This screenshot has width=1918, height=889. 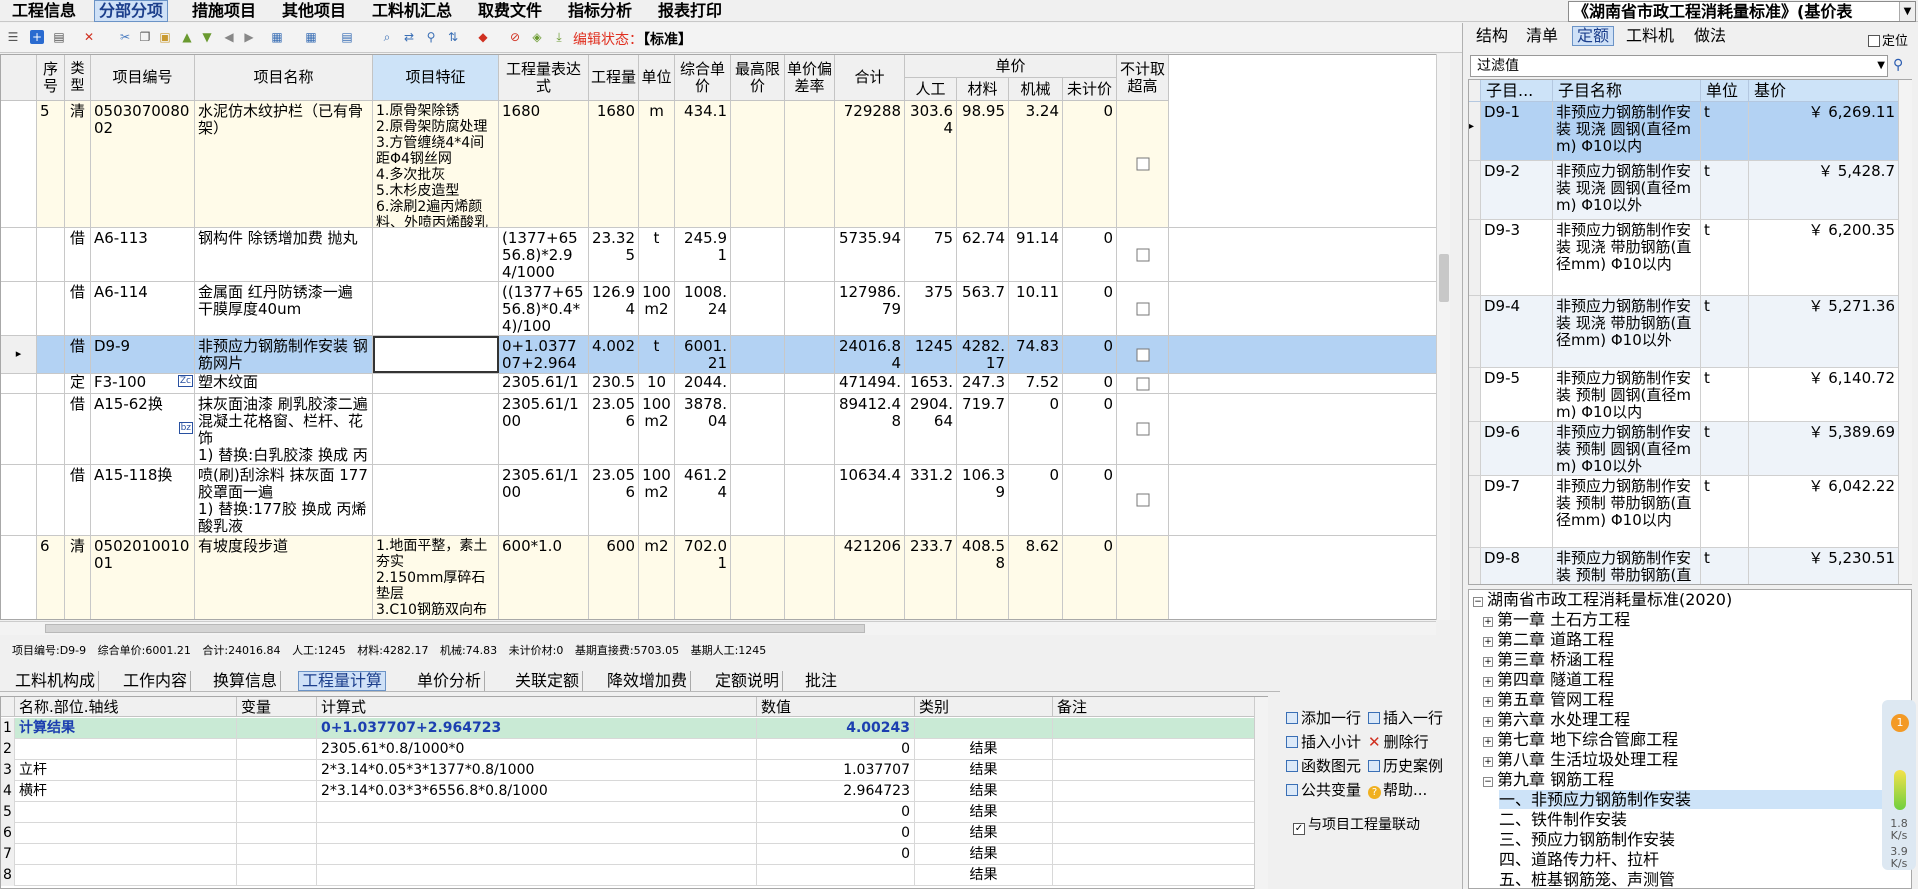 I want to click on tab-work-content: 工作内容, so click(x=156, y=681).